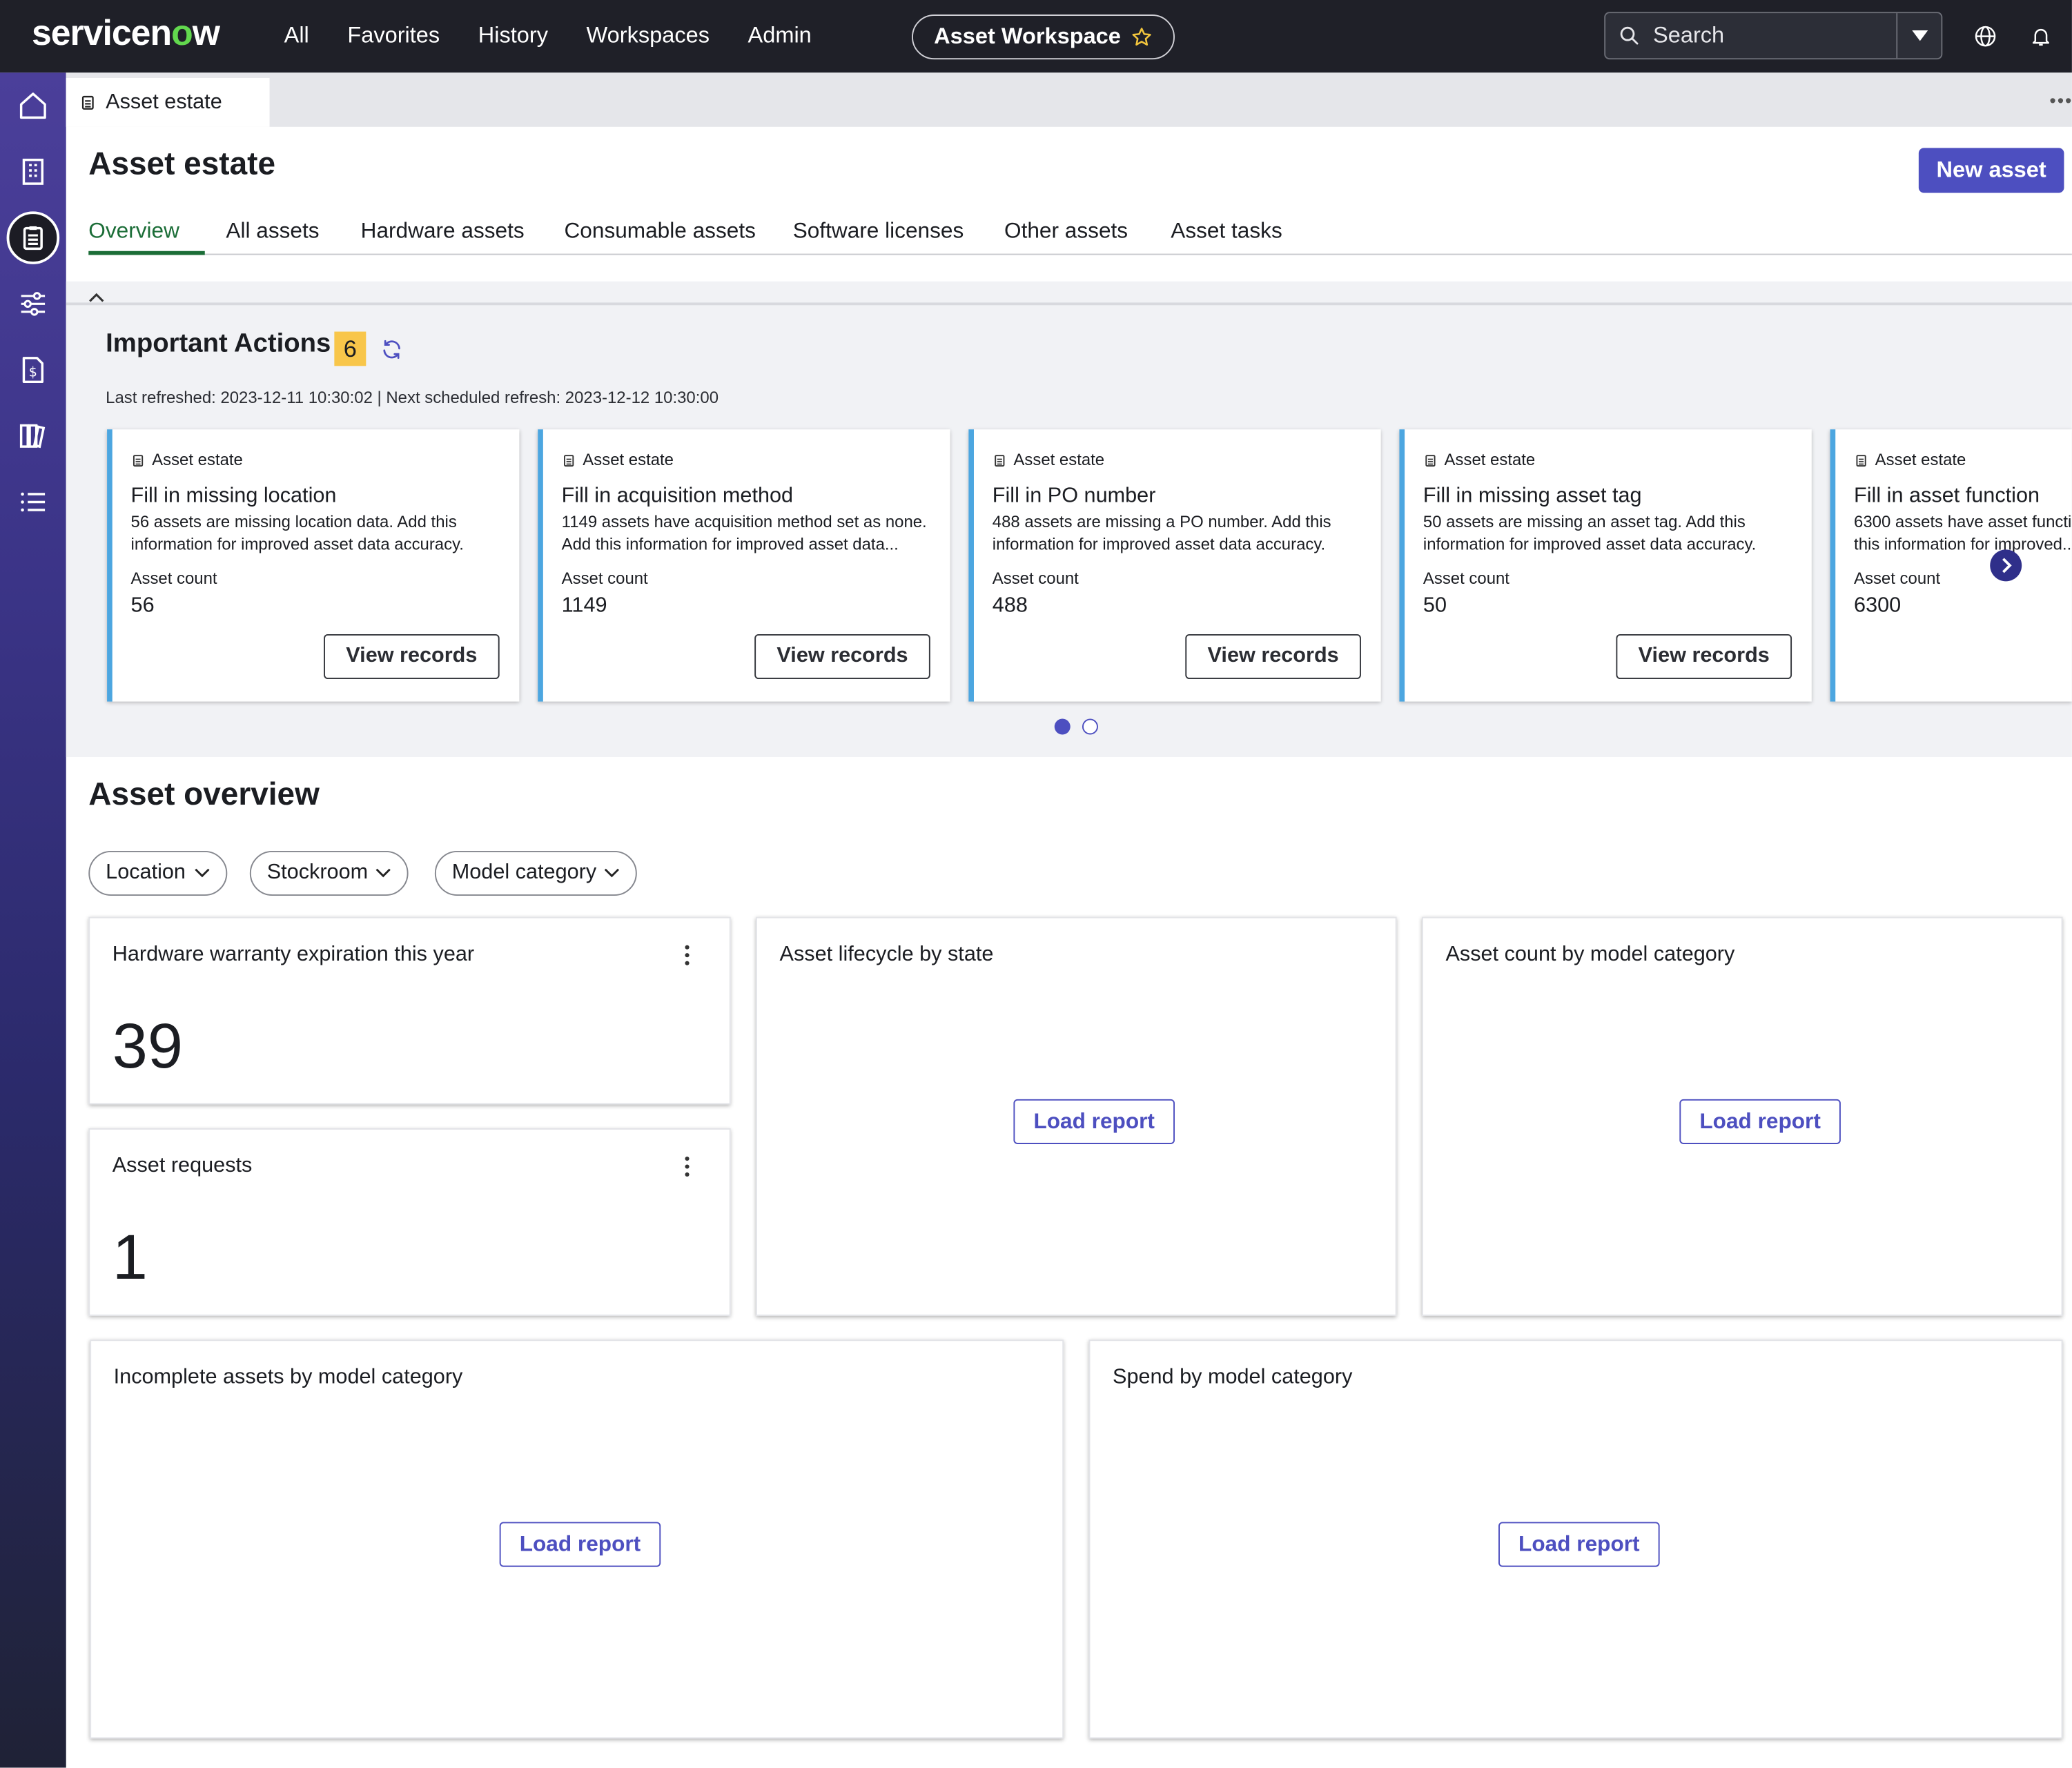 This screenshot has height=1768, width=2072. What do you see at coordinates (886, 954) in the screenshot?
I see `widget-title: Asset lifecycle by state` at bounding box center [886, 954].